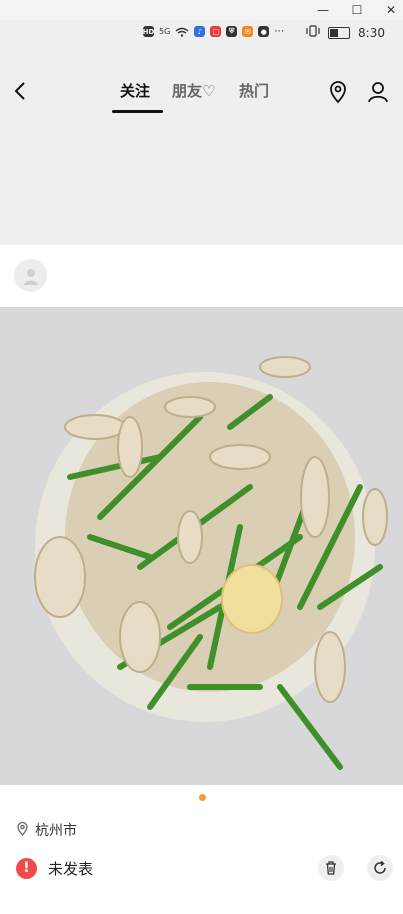  I want to click on hd-icon: HD, so click(148, 31).